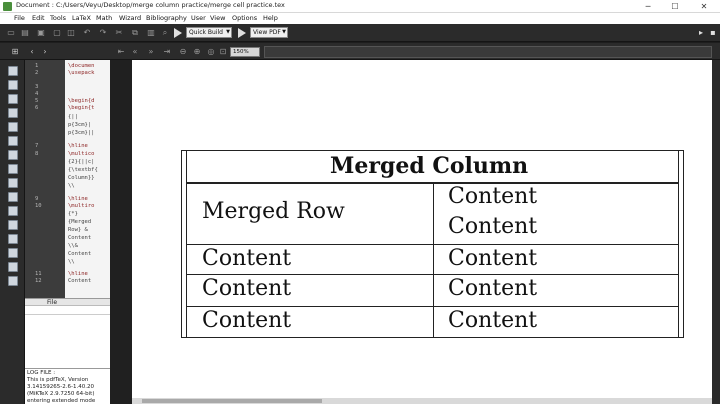 The image size is (720, 404). I want to click on view-select: View PDF ▼, so click(269, 32).